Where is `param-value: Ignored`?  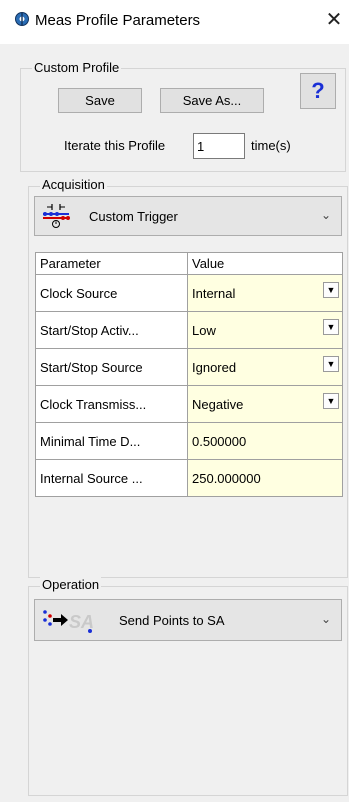
param-value: Ignored is located at coordinates (214, 367).